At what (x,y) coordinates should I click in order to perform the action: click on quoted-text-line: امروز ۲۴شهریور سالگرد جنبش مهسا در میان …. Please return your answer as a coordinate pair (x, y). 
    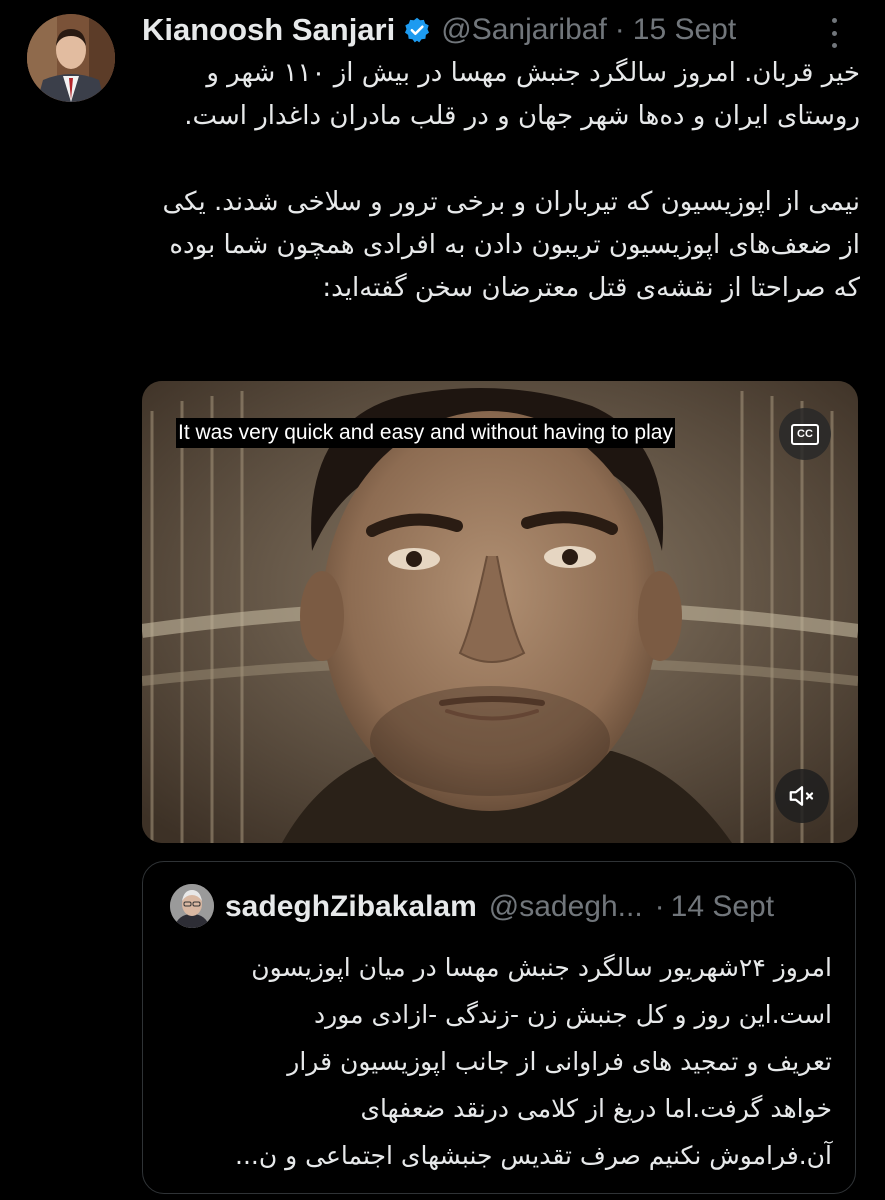
    Looking at the image, I should click on (541, 967).